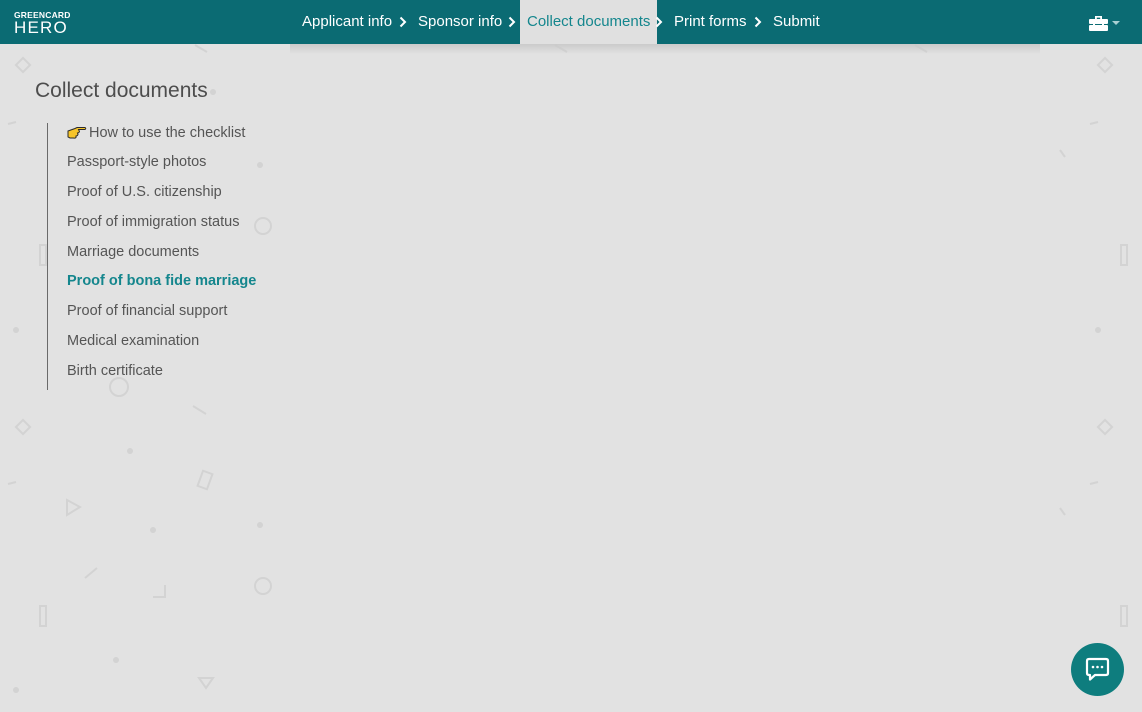 The height and width of the screenshot is (712, 1142). I want to click on checklist-item-how-to-use: How to use the checklist, so click(156, 133).